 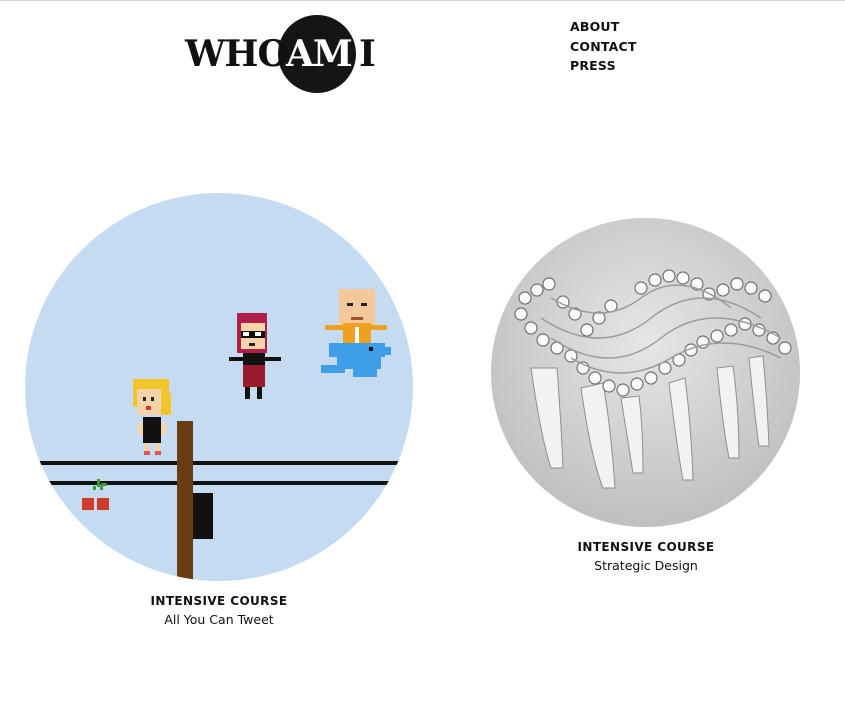 What do you see at coordinates (646, 565) in the screenshot?
I see `course-title-link: Strategic Design` at bounding box center [646, 565].